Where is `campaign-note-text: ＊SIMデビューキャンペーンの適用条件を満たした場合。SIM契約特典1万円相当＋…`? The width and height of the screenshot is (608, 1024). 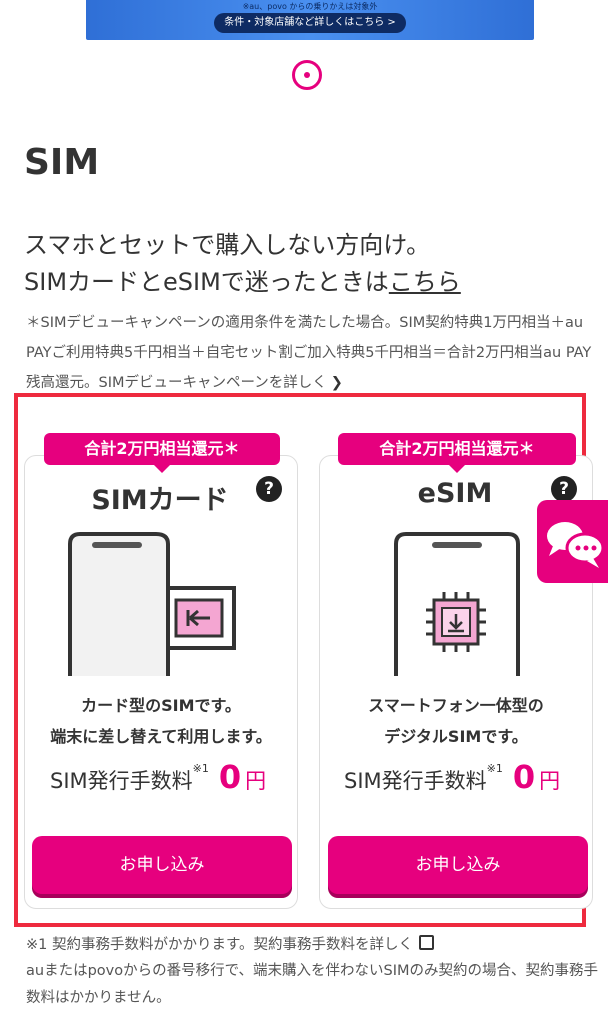
campaign-note-text: ＊SIMデビューキャンペーンの適用条件を満たした場合。SIM契約特典1万円相当＋… is located at coordinates (309, 353).